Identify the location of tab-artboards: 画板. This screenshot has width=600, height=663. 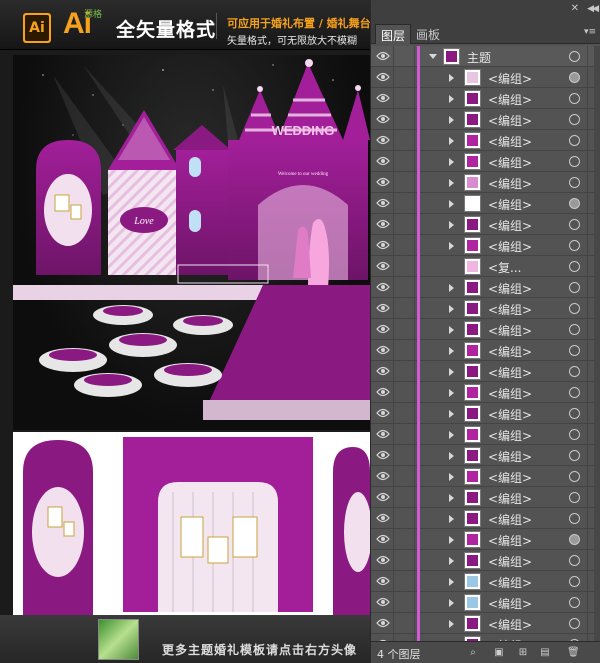
(428, 34).